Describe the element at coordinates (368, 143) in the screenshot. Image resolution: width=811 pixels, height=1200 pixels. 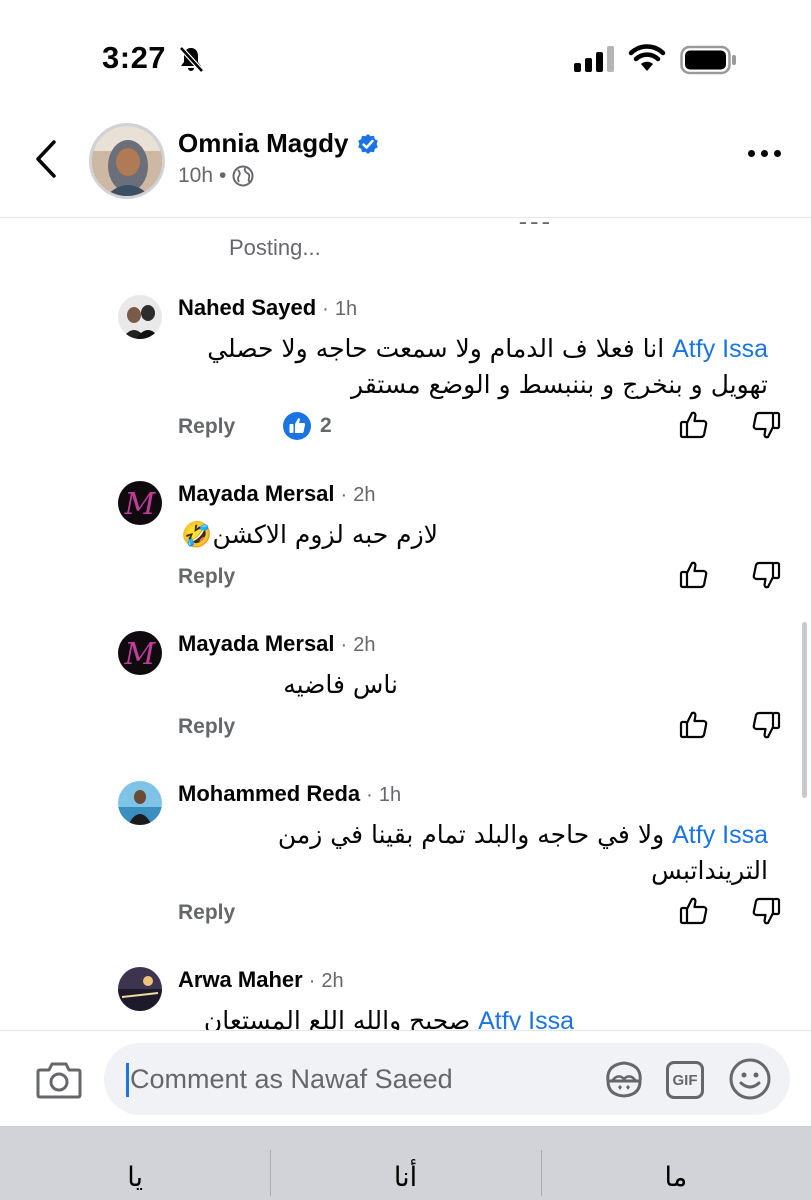
I see `verified-badge-icon` at that location.